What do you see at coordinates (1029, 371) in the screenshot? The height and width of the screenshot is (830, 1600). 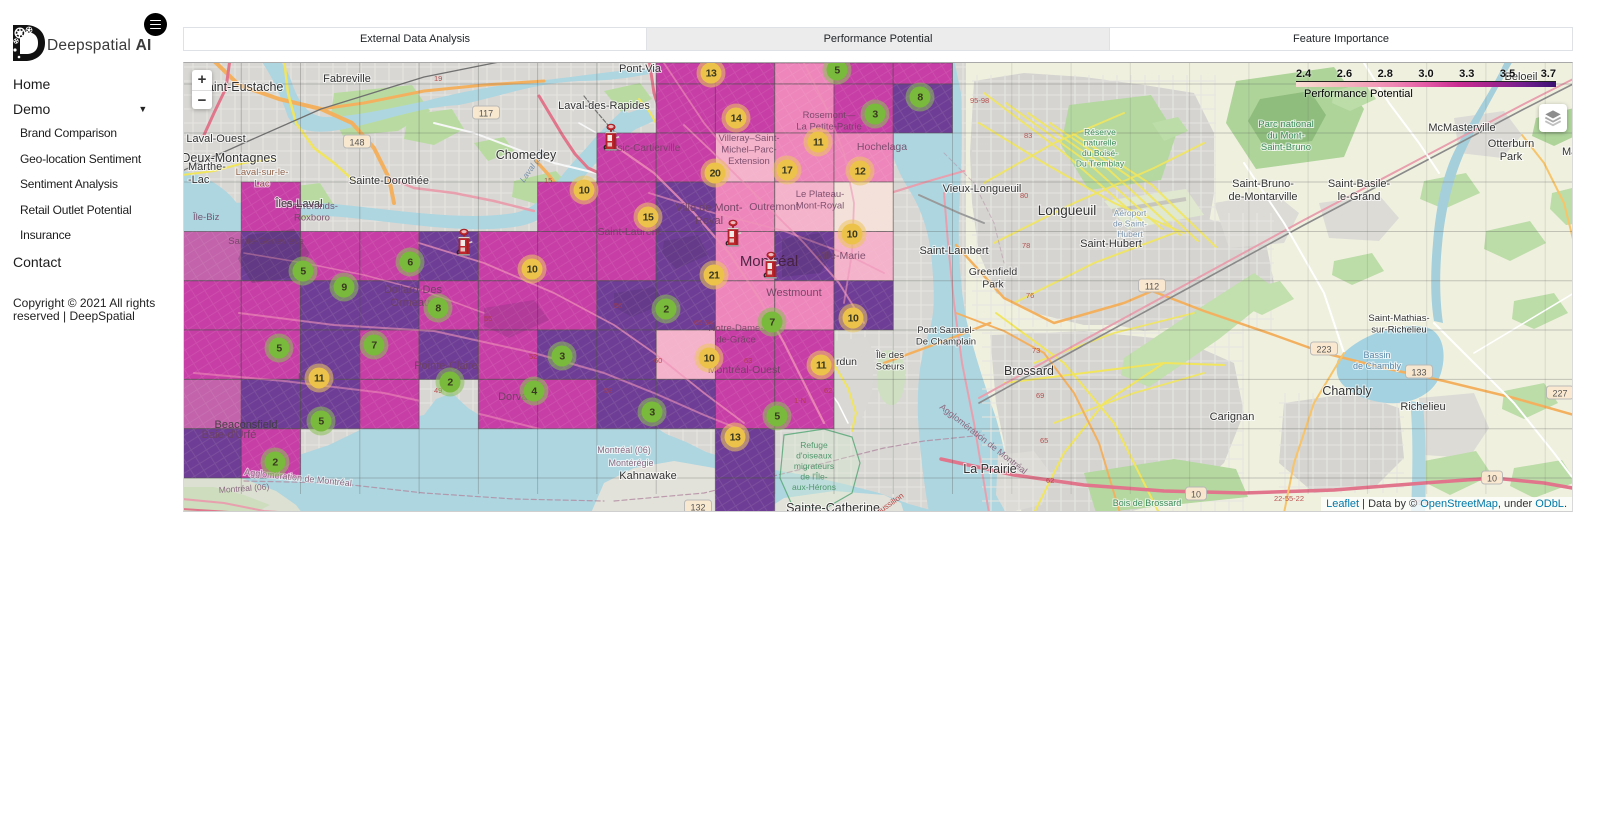 I see `svg-text: Brossard` at bounding box center [1029, 371].